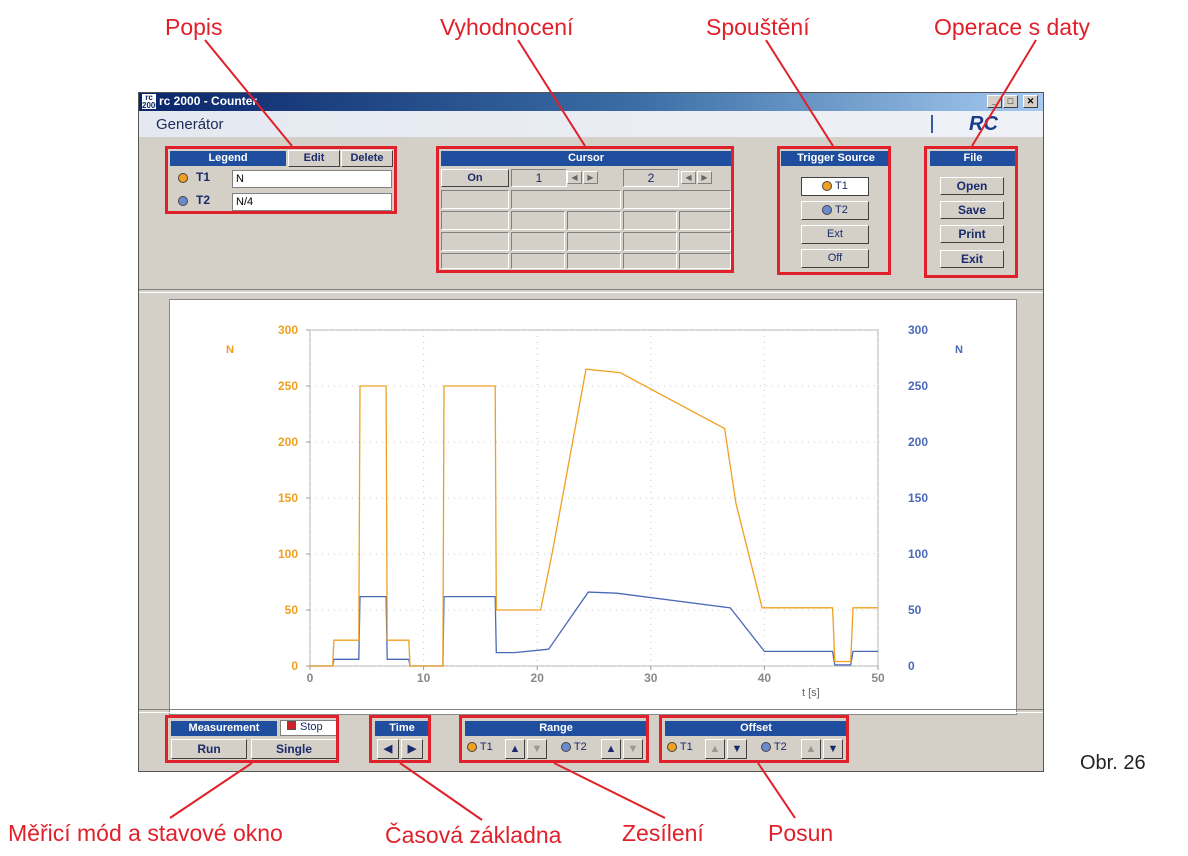 The width and height of the screenshot is (1188, 856). I want to click on time-right-button: ▶, so click(412, 749).